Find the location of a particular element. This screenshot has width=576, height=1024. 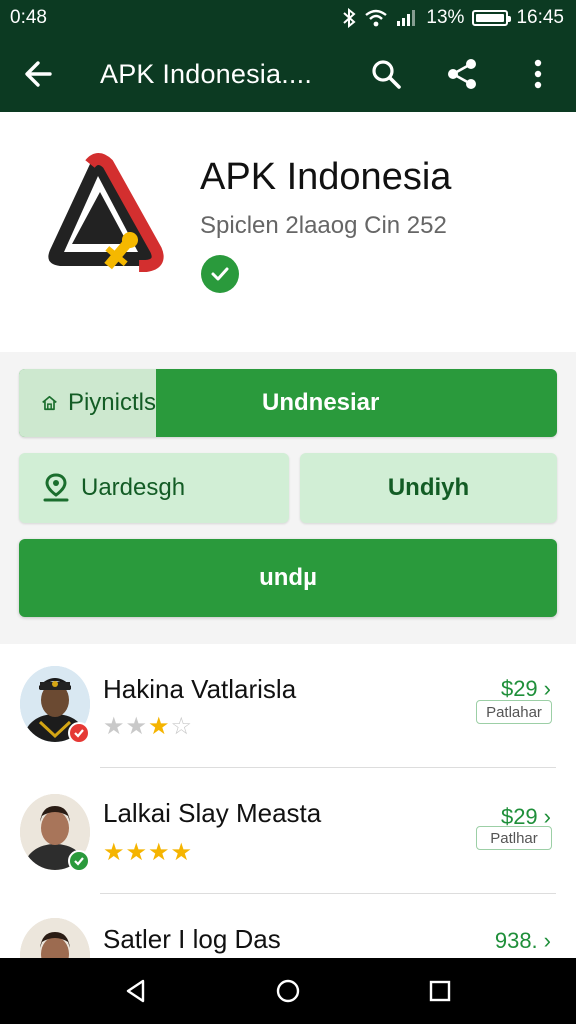

split-action-button: Piynictls Undnesiar is located at coordinates (288, 403).